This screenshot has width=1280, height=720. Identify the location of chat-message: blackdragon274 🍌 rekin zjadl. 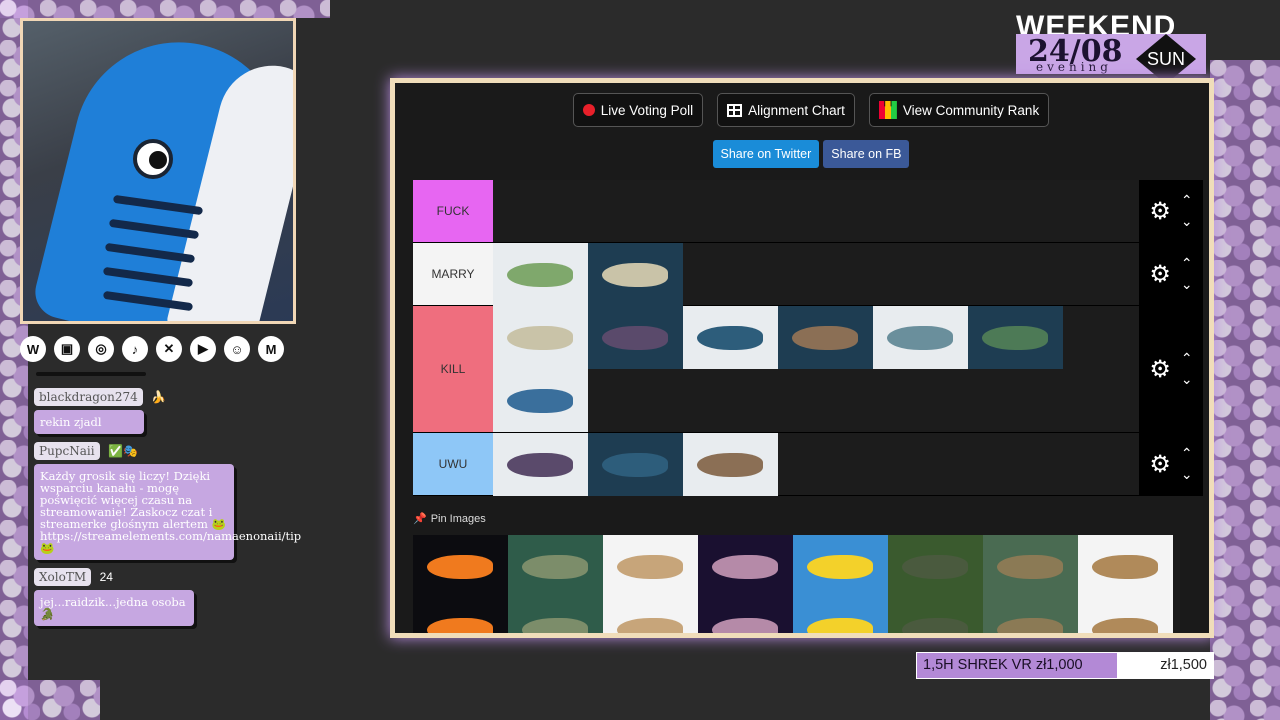
(140, 411).